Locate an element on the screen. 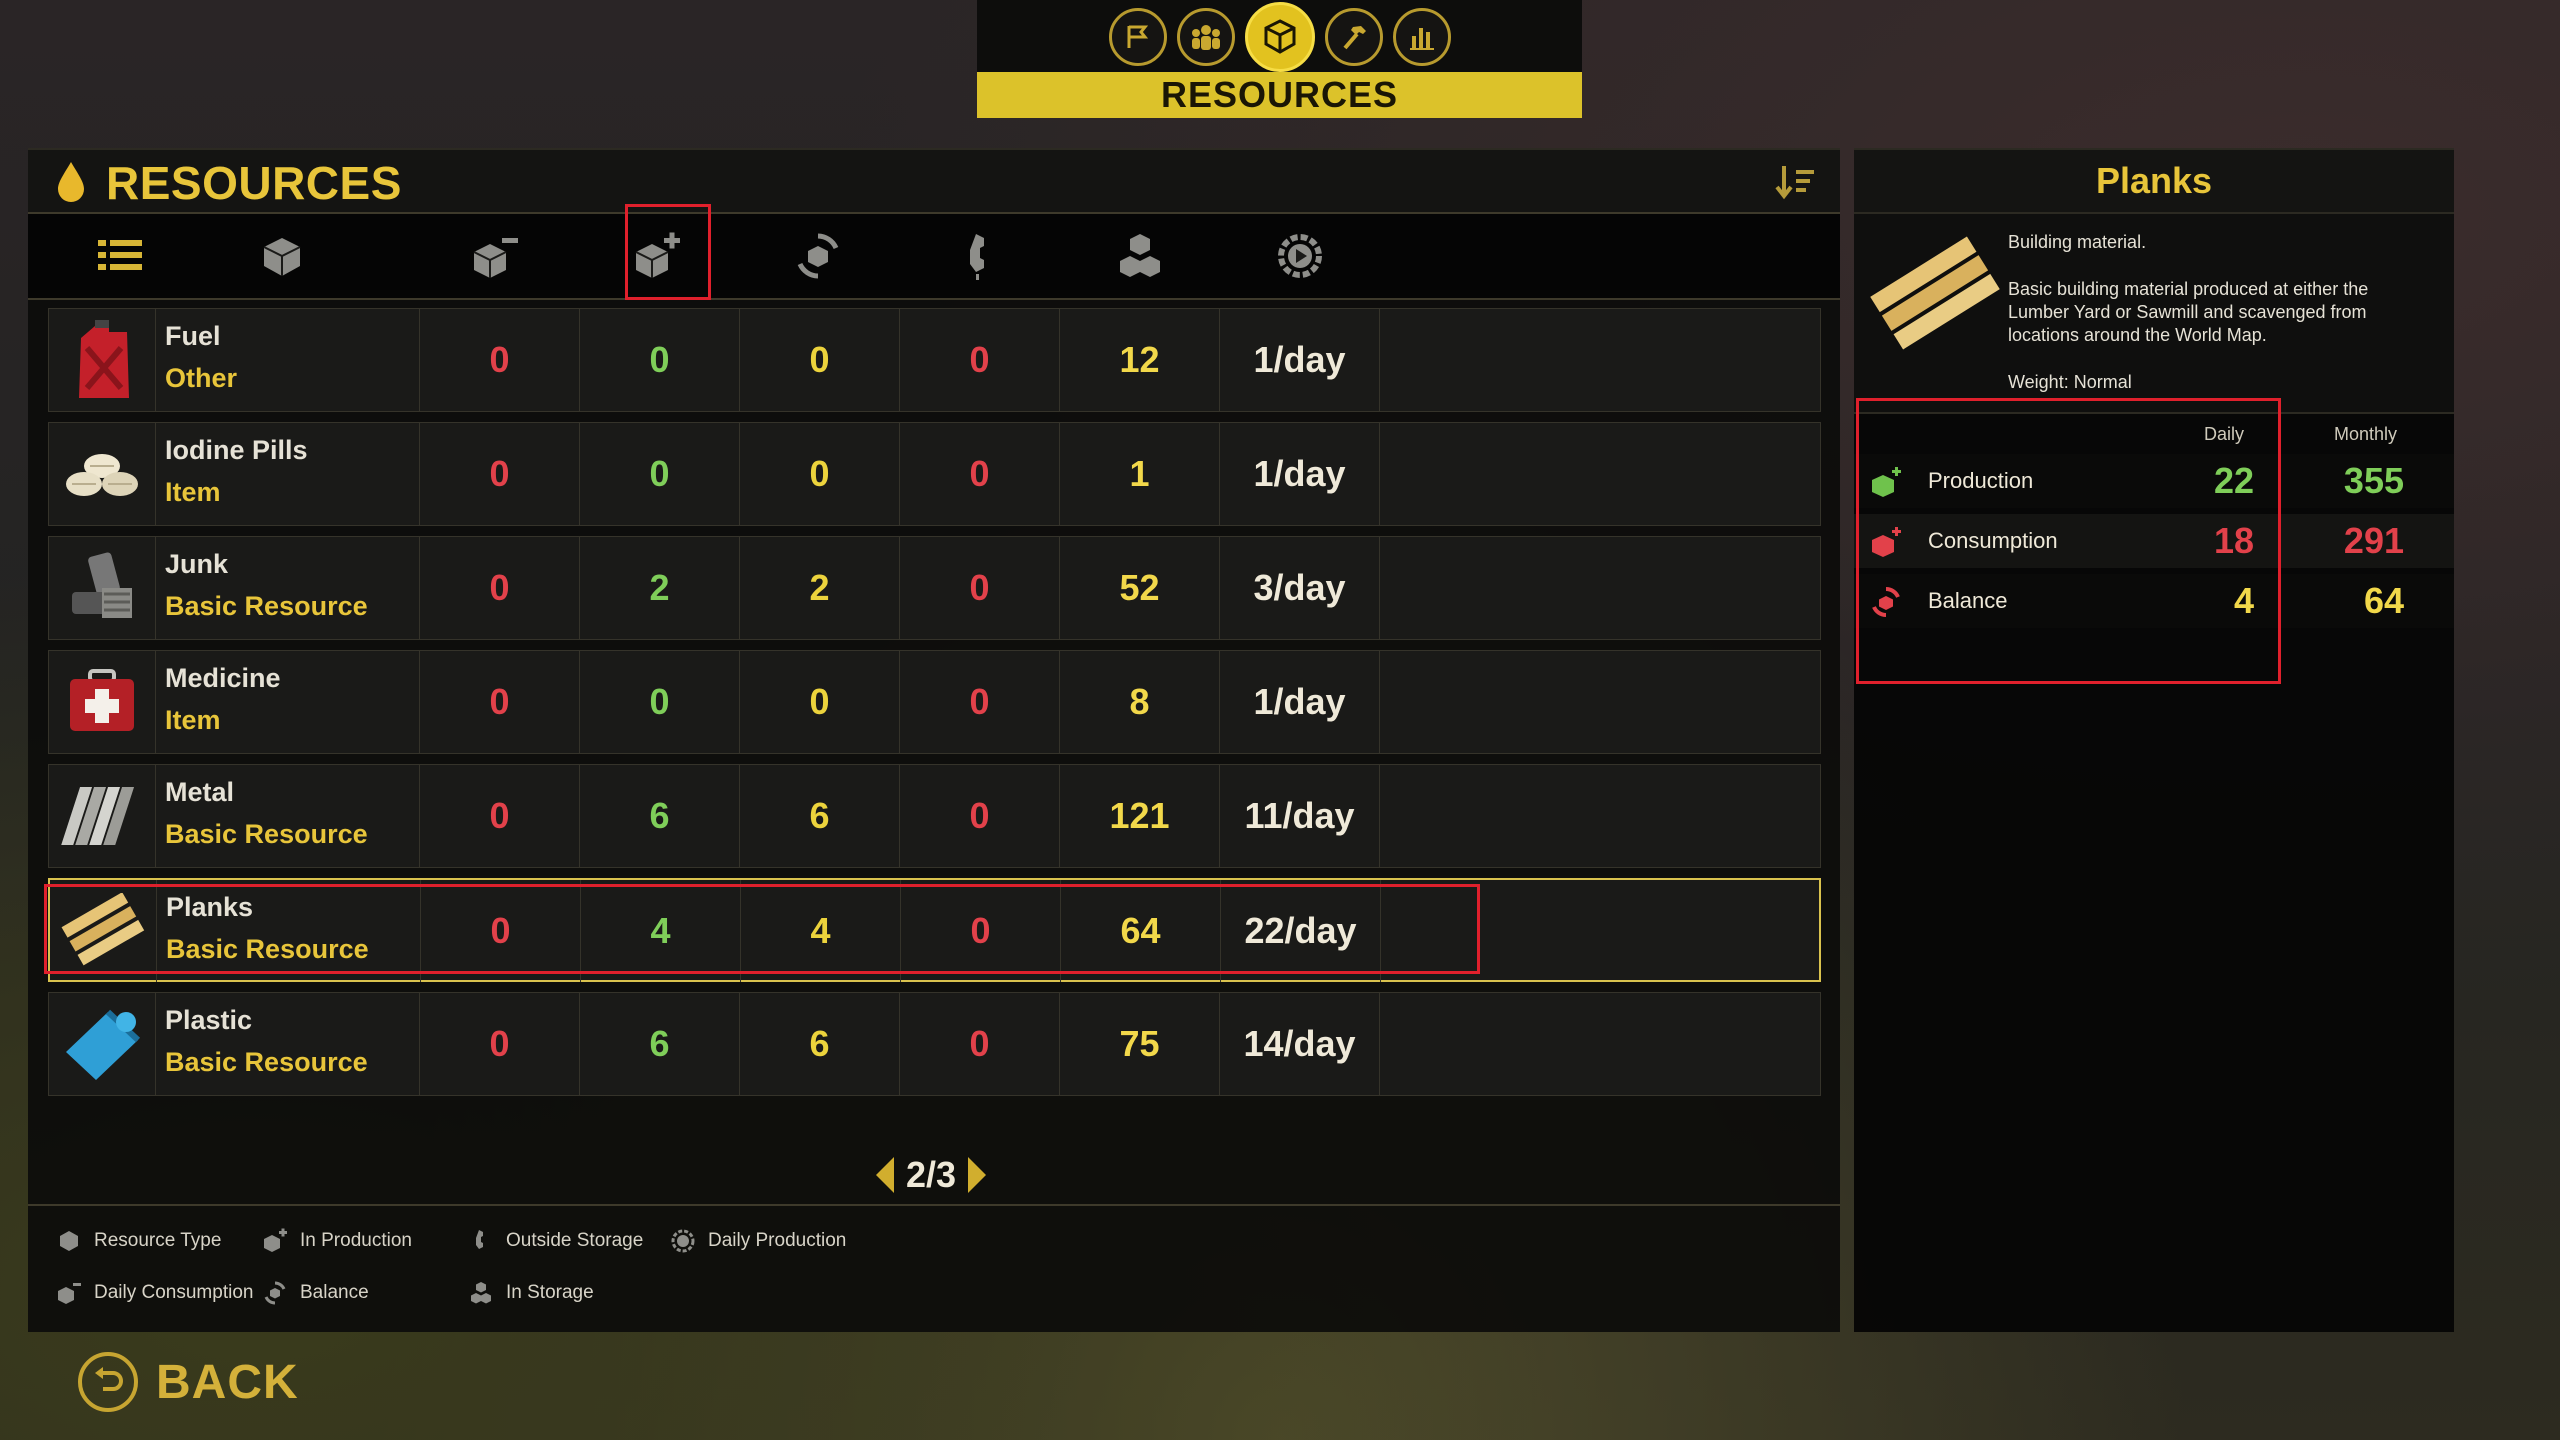  page-indicator: 2/3 is located at coordinates (931, 1174).